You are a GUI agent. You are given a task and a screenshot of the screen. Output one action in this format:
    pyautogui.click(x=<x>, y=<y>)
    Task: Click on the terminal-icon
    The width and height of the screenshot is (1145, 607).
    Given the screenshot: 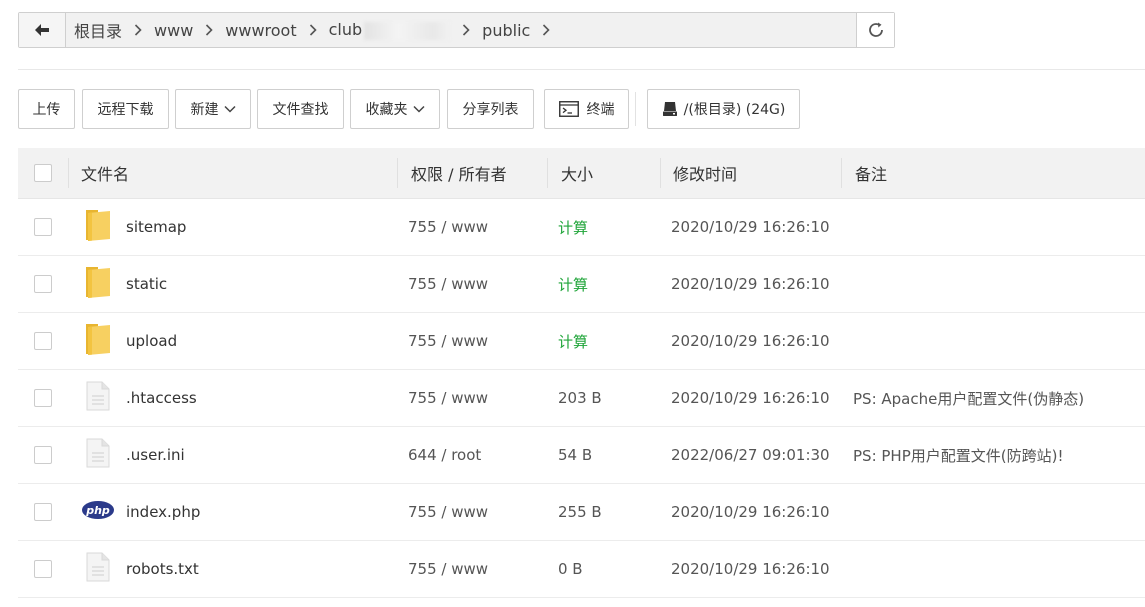 What is the action you would take?
    pyautogui.click(x=568, y=109)
    